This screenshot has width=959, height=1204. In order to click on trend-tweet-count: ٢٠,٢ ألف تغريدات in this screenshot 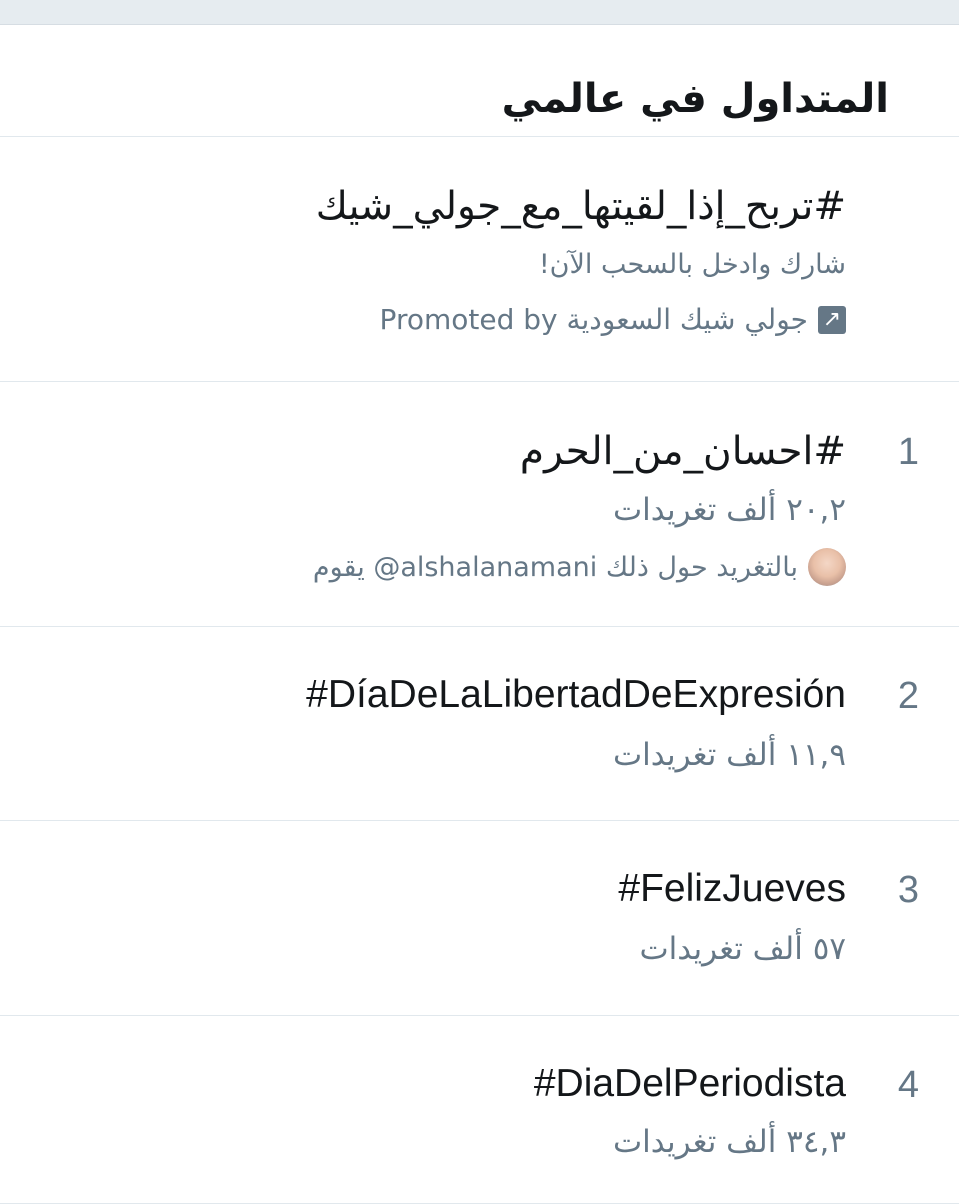, I will do `click(729, 510)`.